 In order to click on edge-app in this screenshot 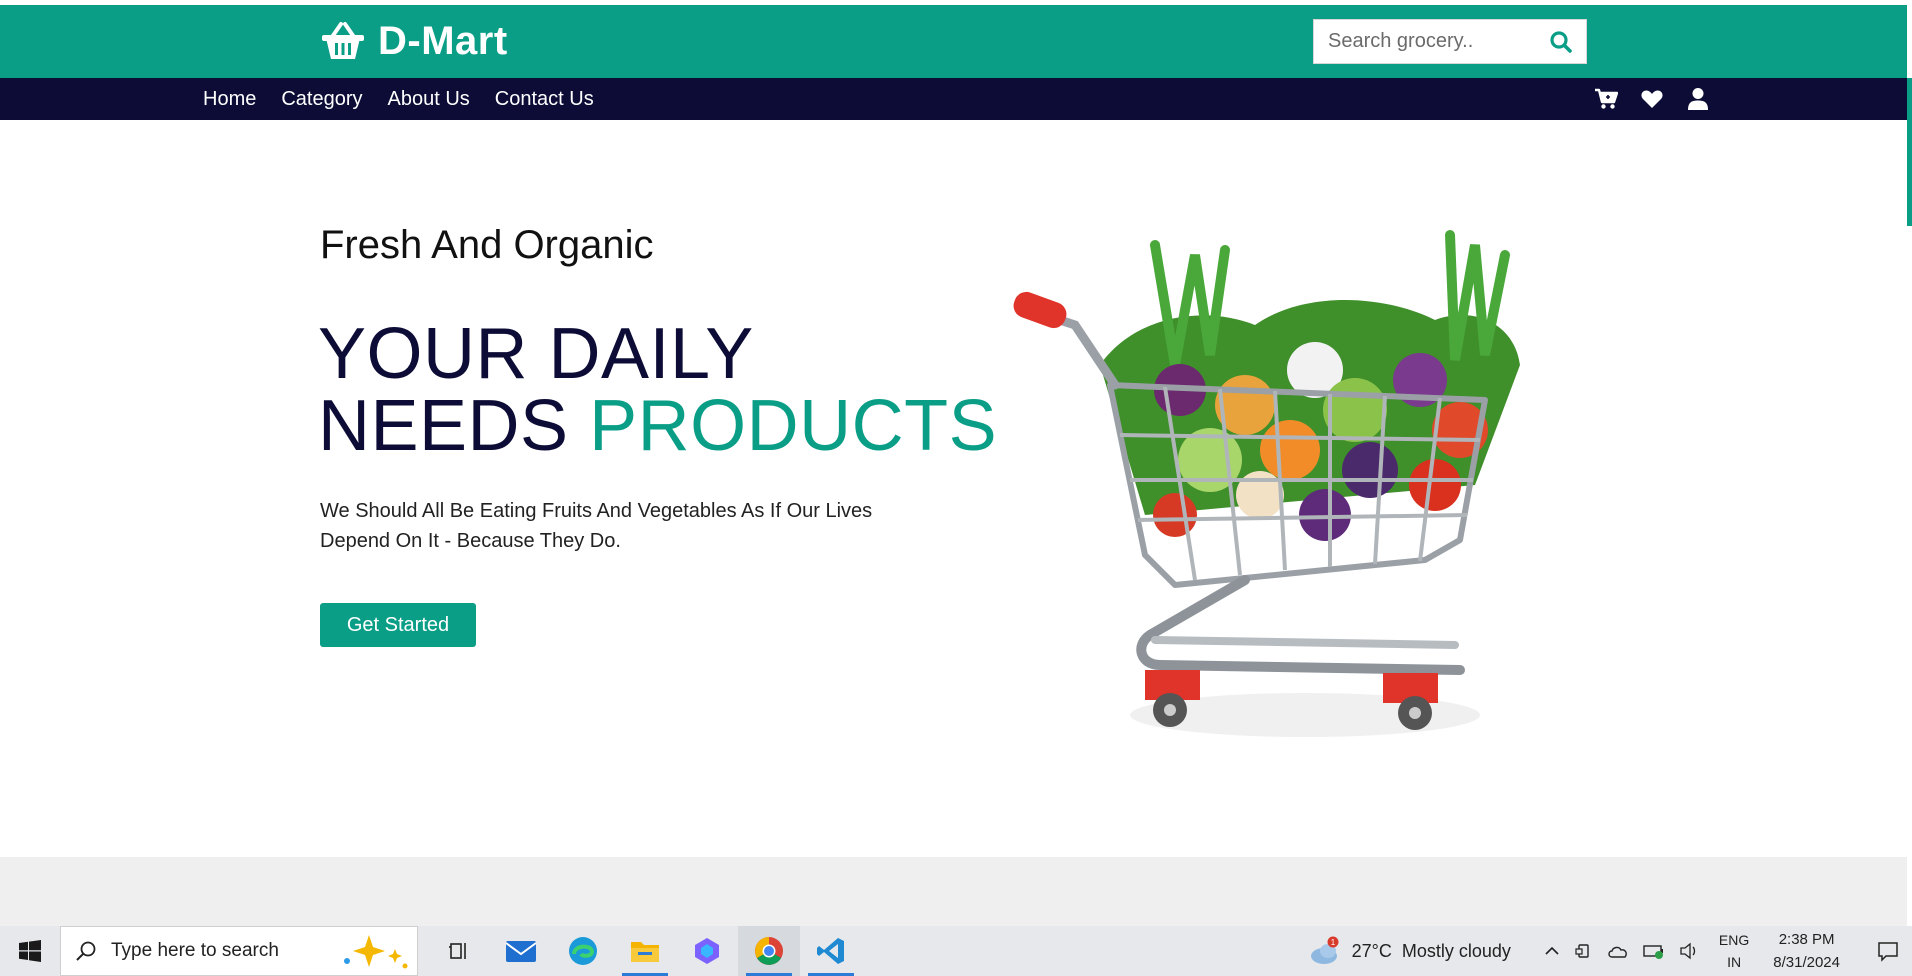, I will do `click(583, 951)`.